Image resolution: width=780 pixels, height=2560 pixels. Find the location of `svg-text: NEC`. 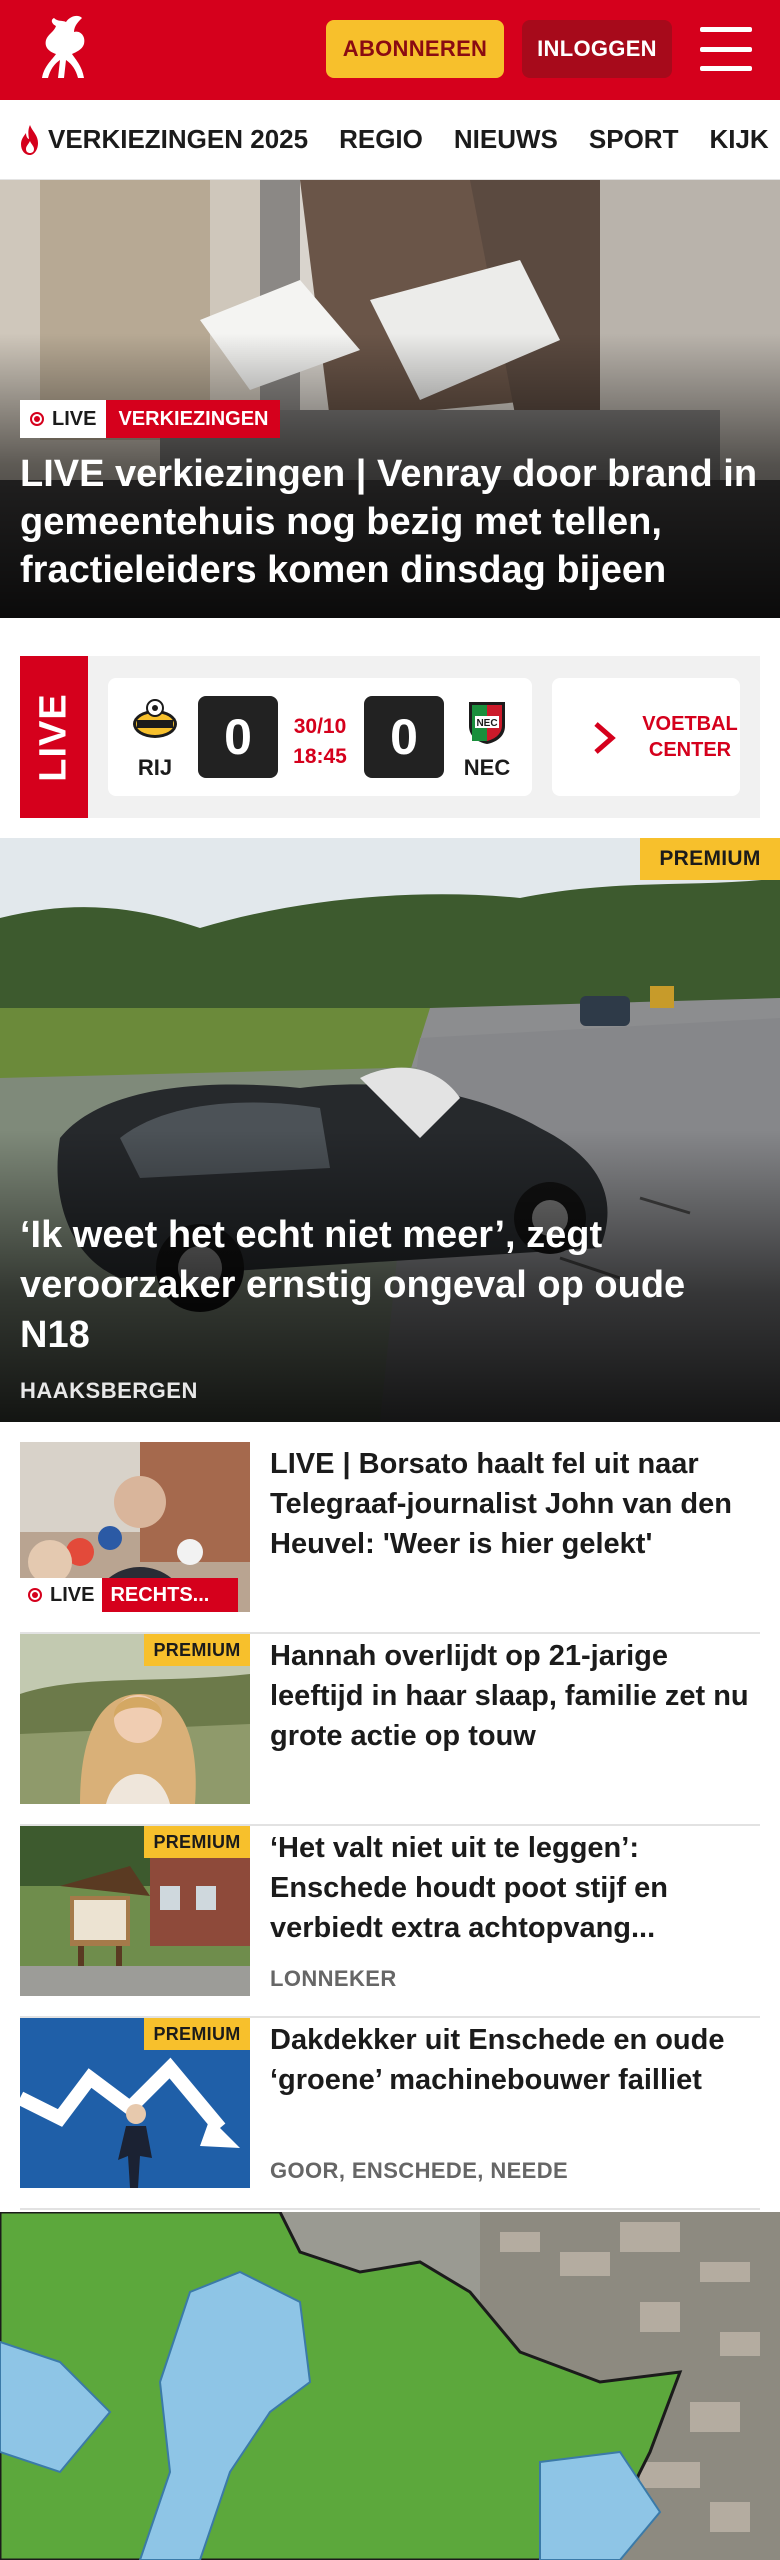

svg-text: NEC is located at coordinates (486, 723).